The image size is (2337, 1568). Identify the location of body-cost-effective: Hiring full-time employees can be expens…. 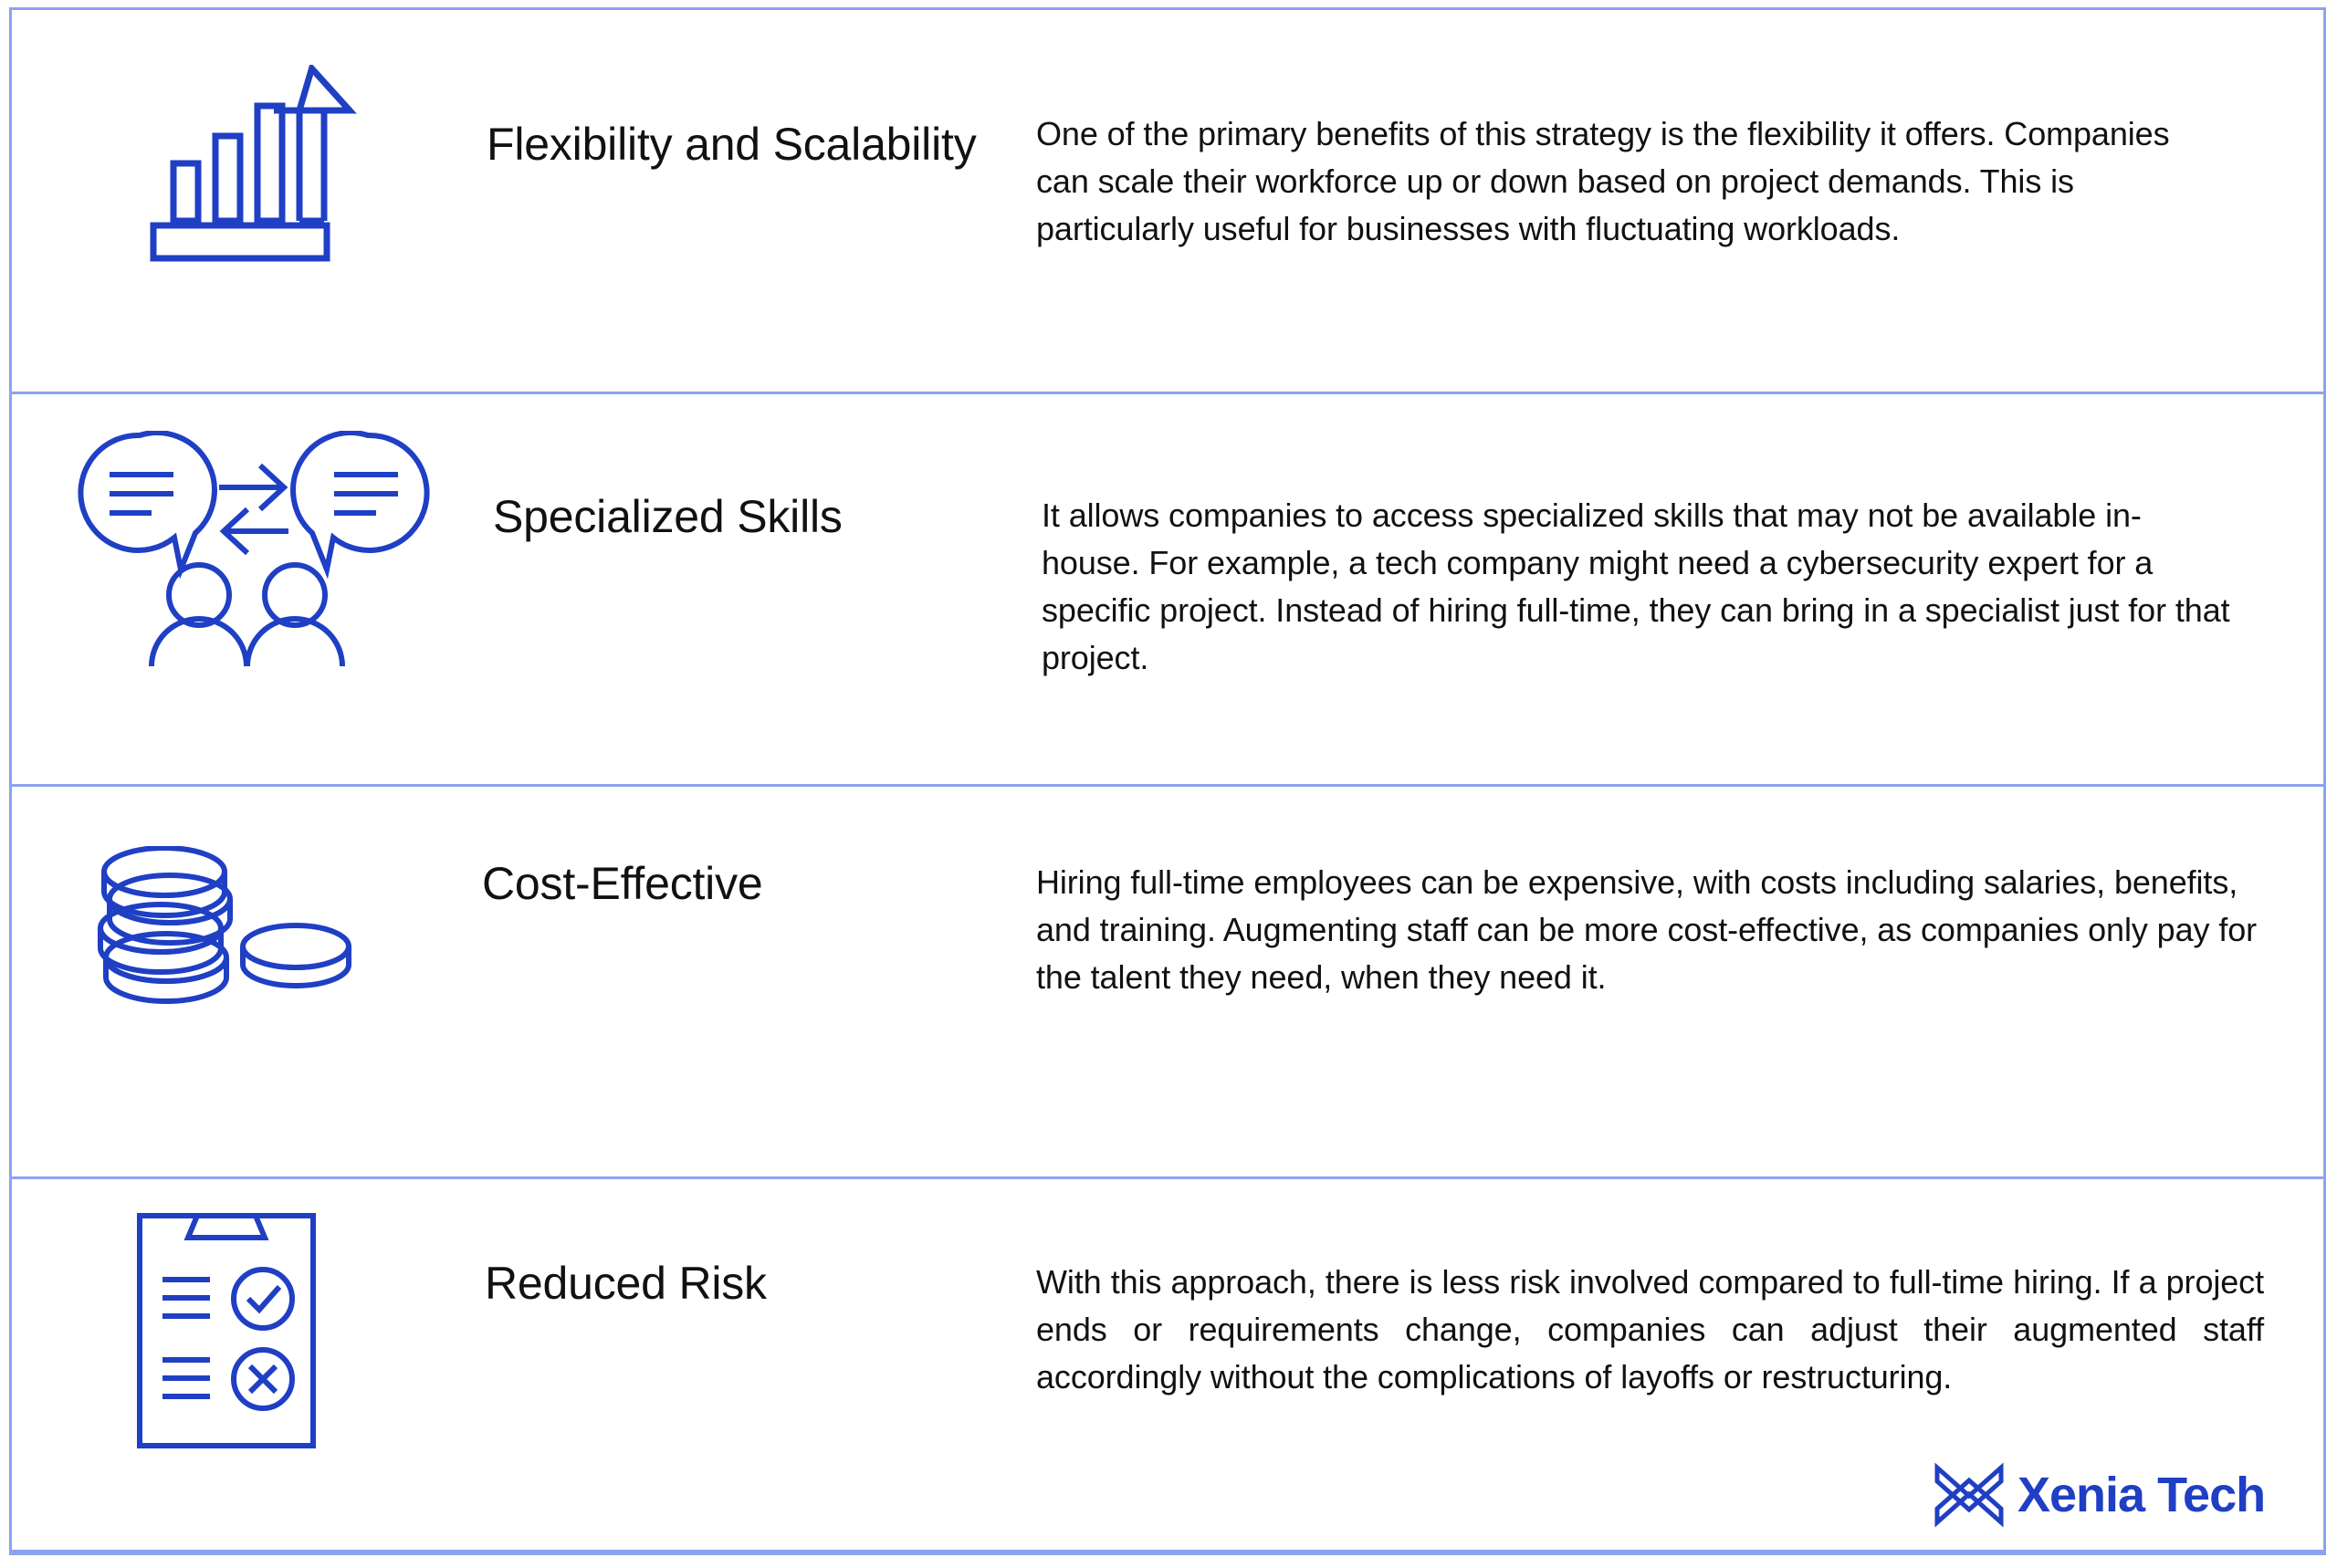
(1647, 930).